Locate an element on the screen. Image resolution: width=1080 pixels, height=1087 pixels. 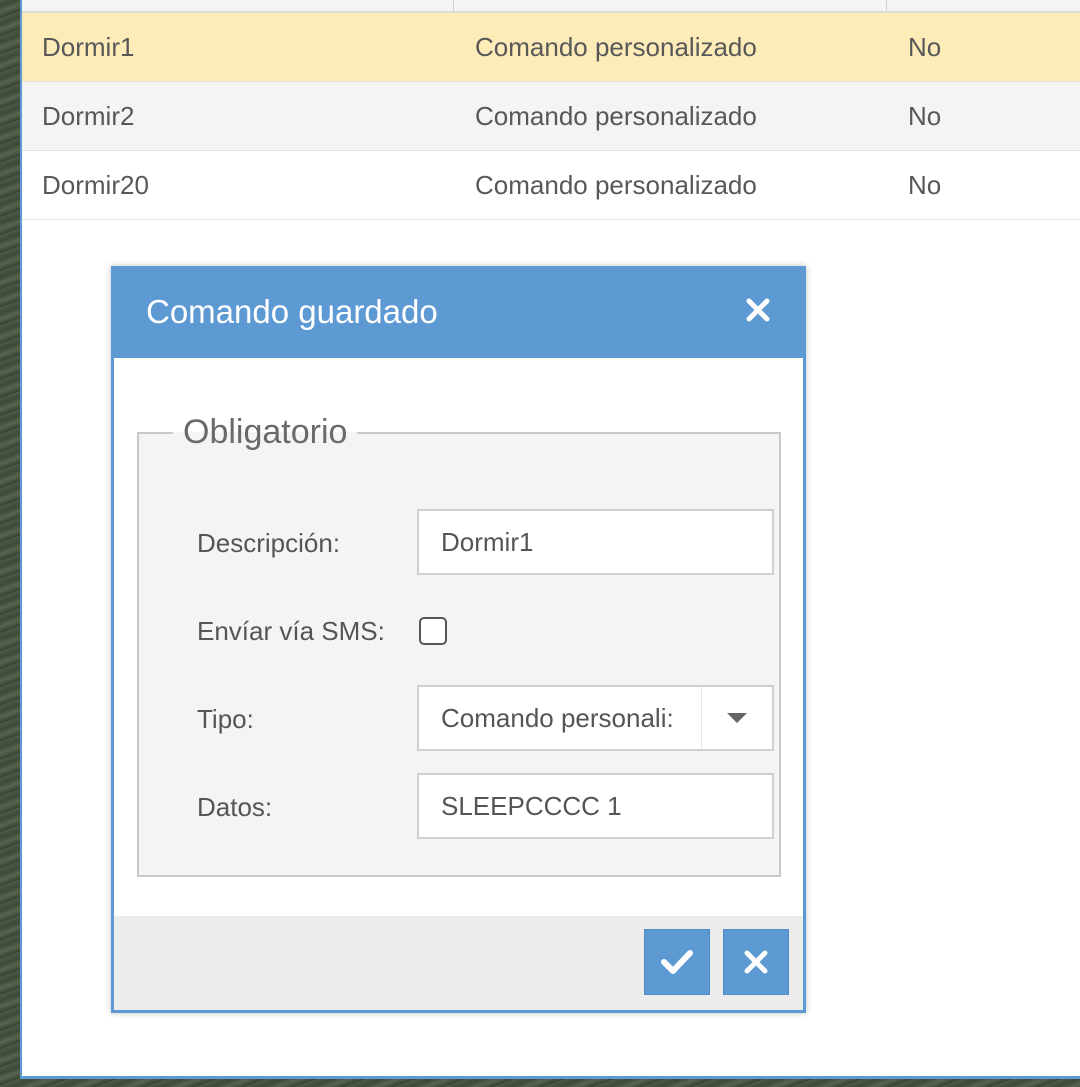
cancel-button is located at coordinates (756, 962).